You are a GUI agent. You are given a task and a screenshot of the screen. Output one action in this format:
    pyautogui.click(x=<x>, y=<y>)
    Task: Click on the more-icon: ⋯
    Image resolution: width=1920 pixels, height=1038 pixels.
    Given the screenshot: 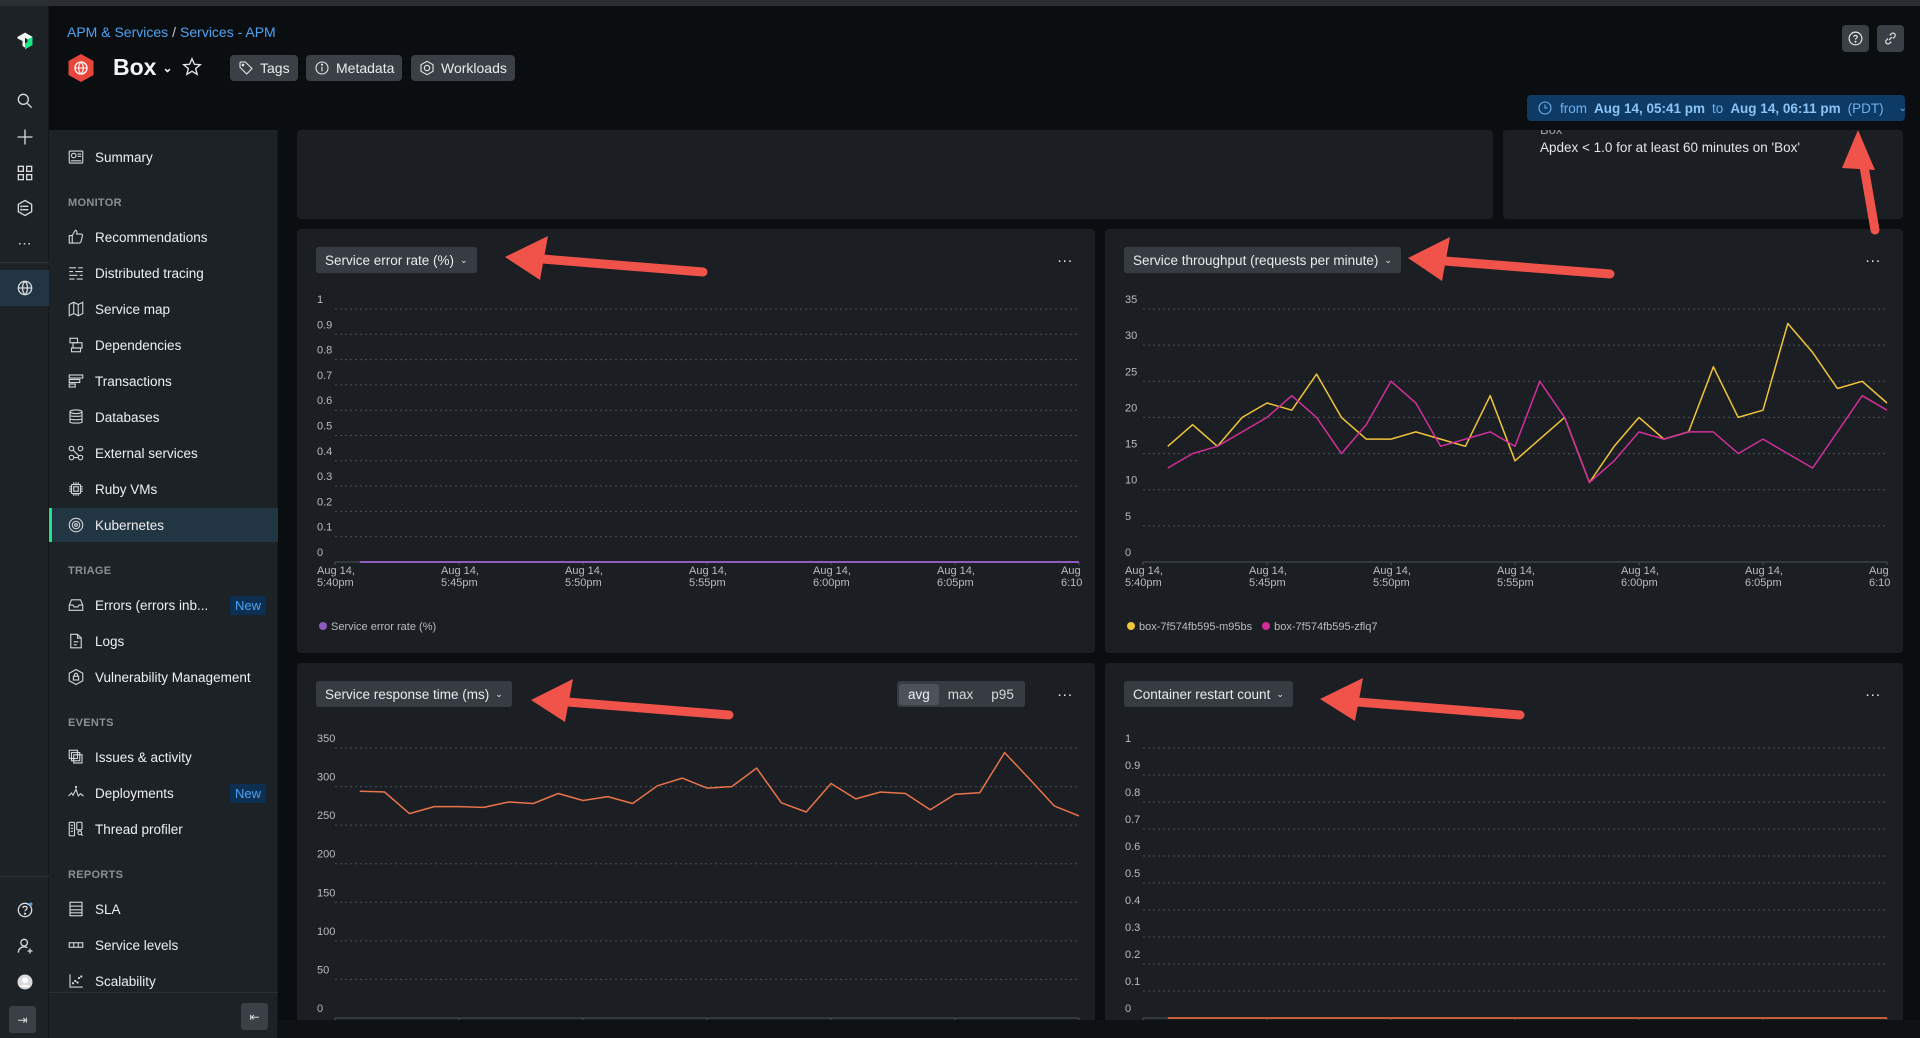 What is the action you would take?
    pyautogui.click(x=24, y=243)
    